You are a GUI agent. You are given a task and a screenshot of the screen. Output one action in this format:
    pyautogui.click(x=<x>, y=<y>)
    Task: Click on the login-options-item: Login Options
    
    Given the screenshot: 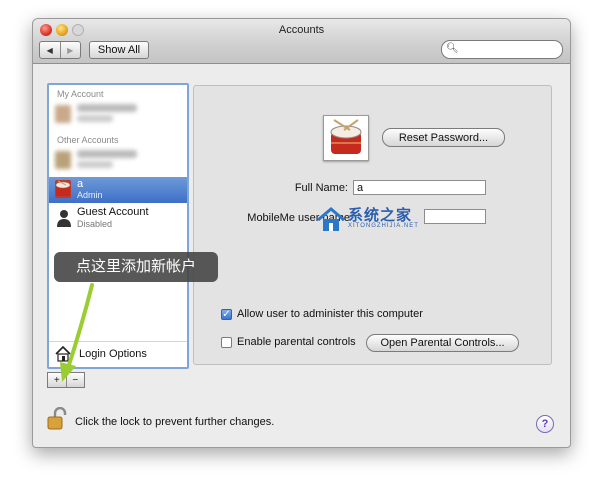 What is the action you would take?
    pyautogui.click(x=118, y=354)
    